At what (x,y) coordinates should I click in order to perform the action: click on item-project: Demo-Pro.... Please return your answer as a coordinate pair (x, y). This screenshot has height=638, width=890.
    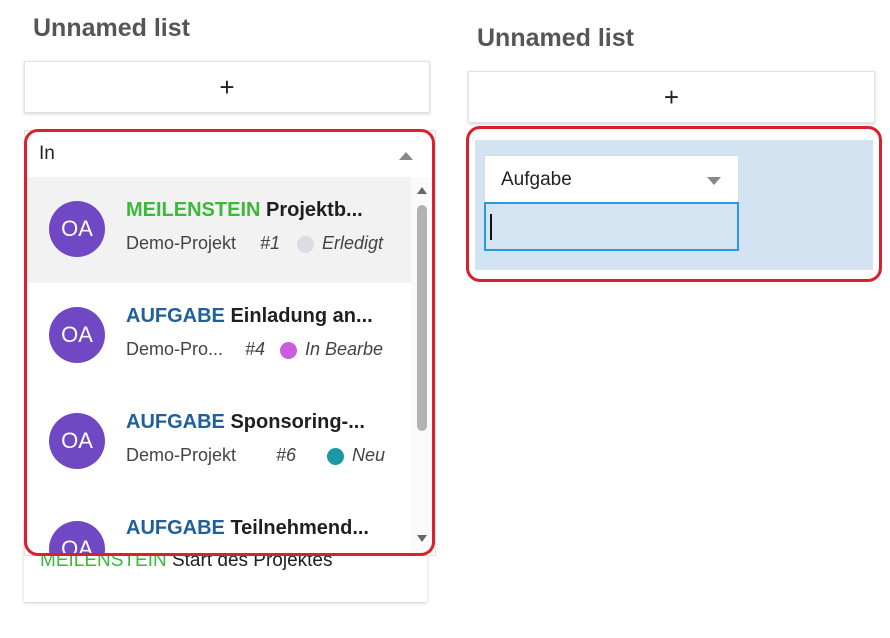
    Looking at the image, I should click on (175, 349).